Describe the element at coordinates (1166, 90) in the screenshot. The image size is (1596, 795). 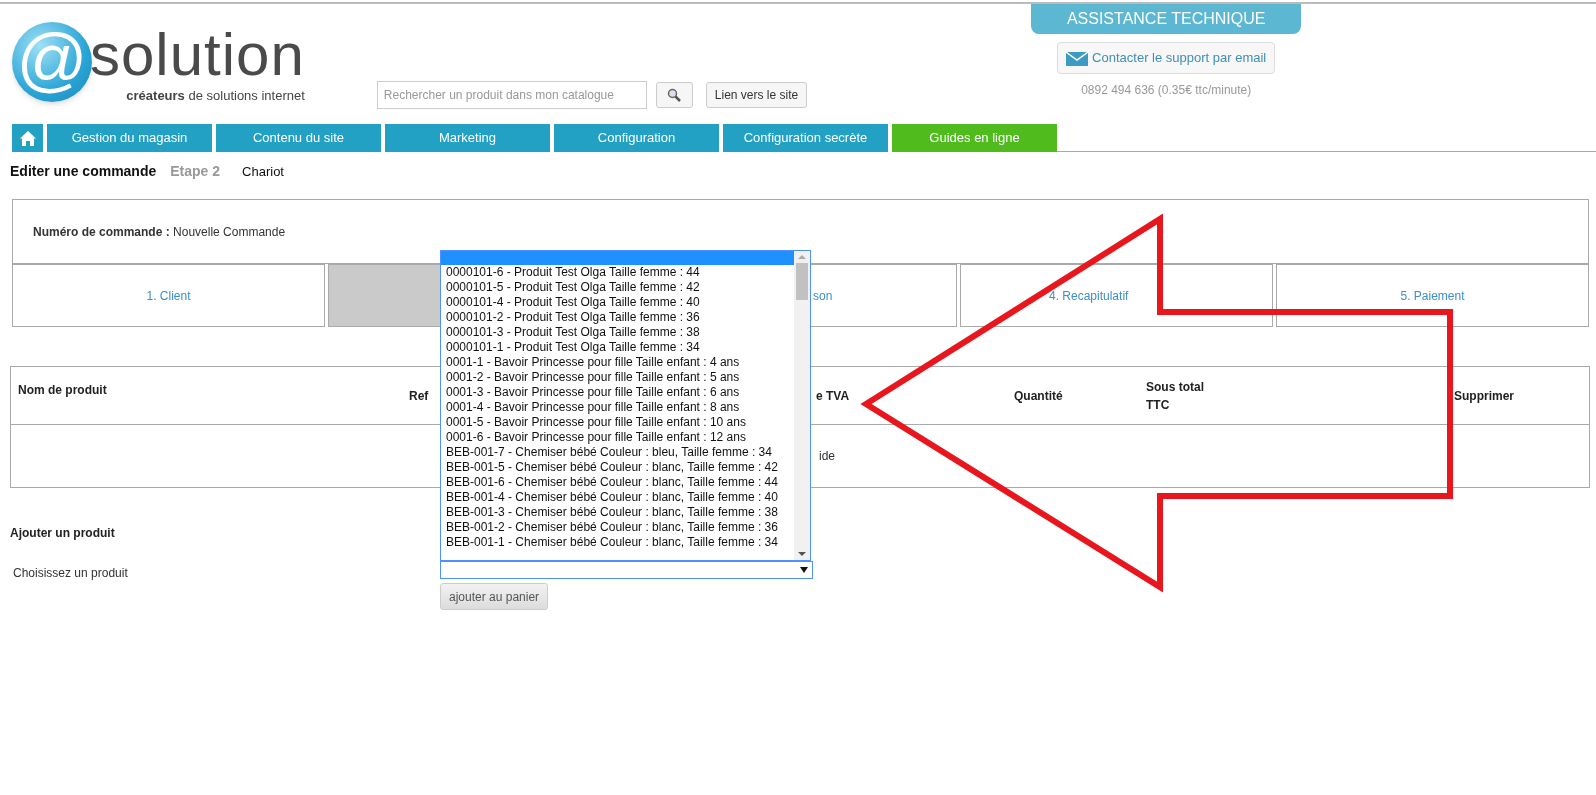
I see `support-phone: 0892 494 636 (0.35€ ttc/minute)` at that location.